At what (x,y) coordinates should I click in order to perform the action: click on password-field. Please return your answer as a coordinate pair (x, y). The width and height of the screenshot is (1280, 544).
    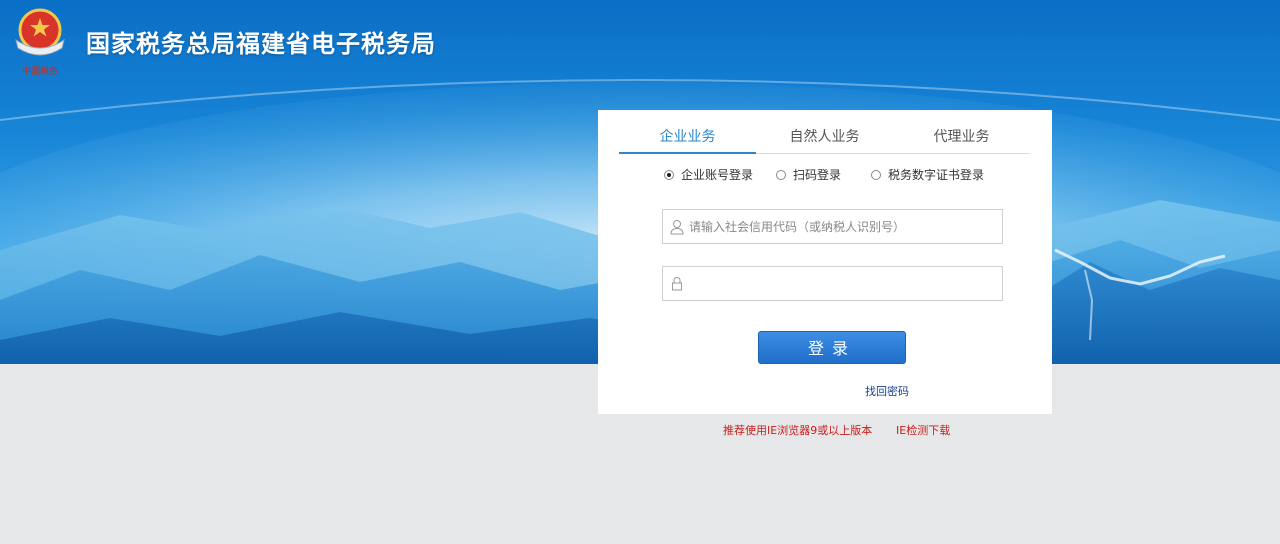
    Looking at the image, I should click on (832, 283).